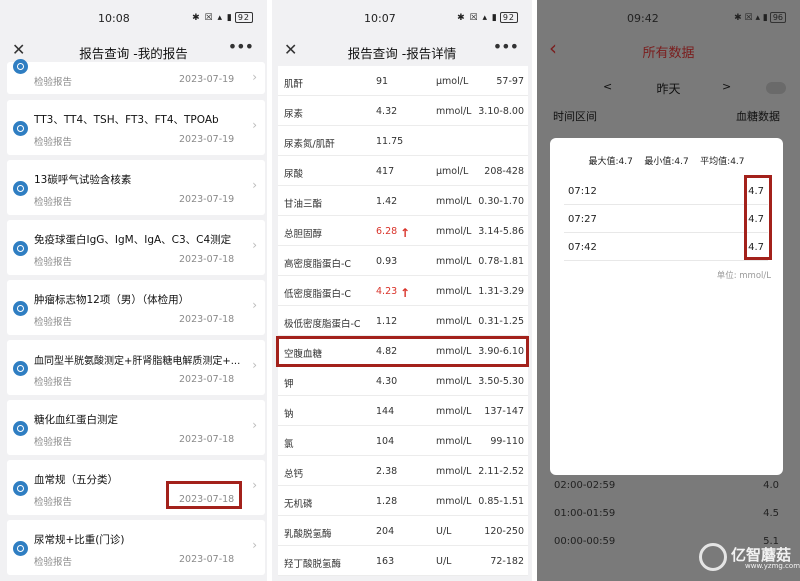 This screenshot has width=800, height=581. Describe the element at coordinates (387, 471) in the screenshot. I see `test-value: 2.38` at that location.